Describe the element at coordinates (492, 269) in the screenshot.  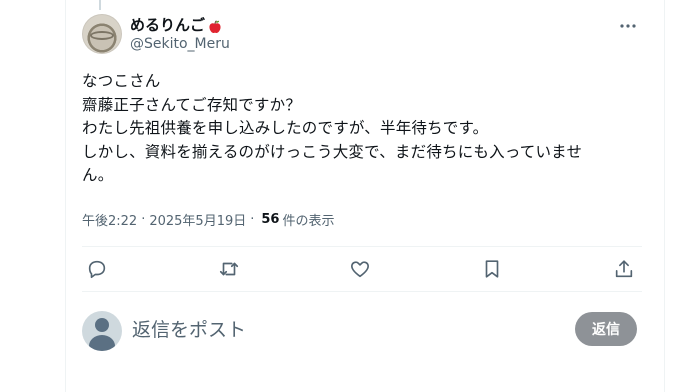
I see `bookmark-icon` at that location.